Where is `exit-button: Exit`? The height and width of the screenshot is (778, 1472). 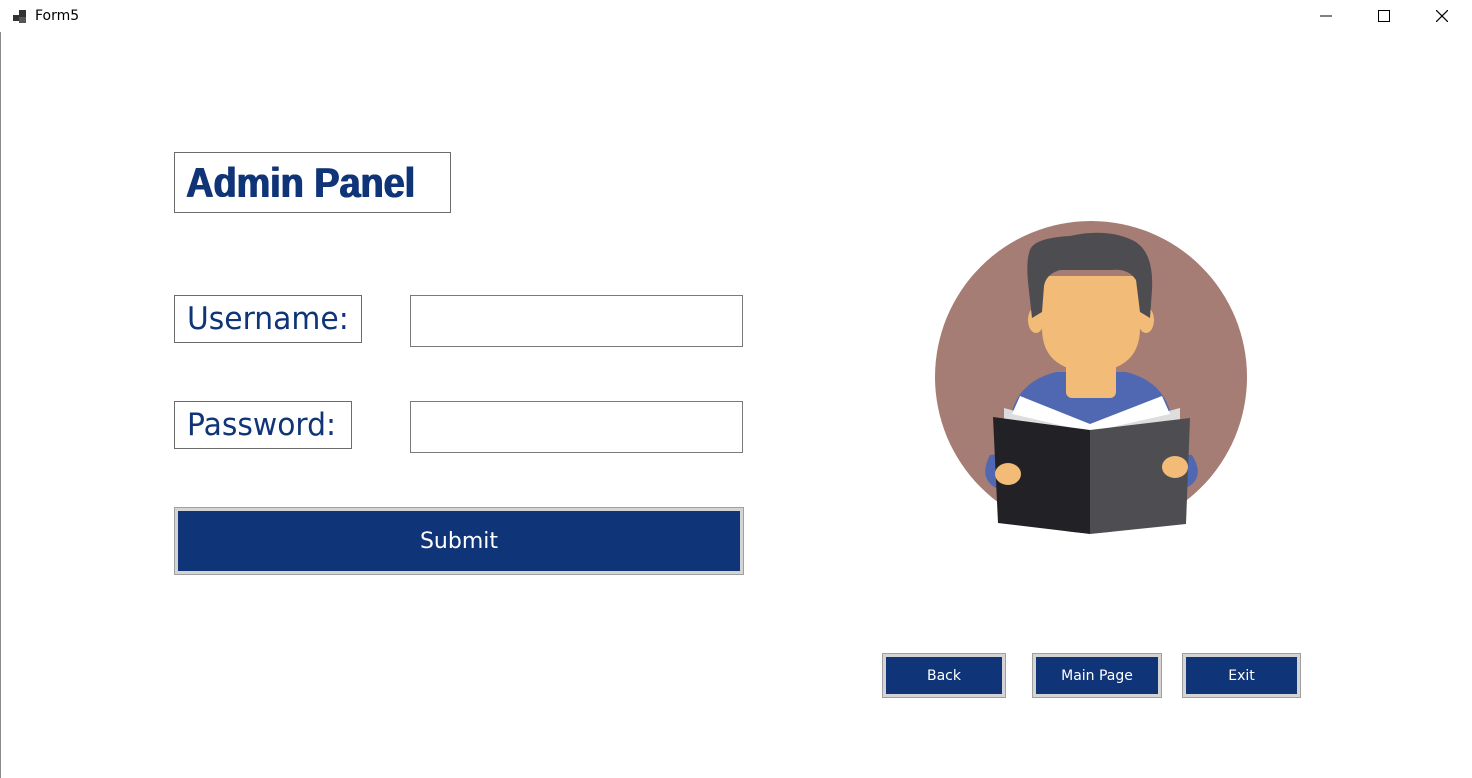 exit-button: Exit is located at coordinates (1241, 675).